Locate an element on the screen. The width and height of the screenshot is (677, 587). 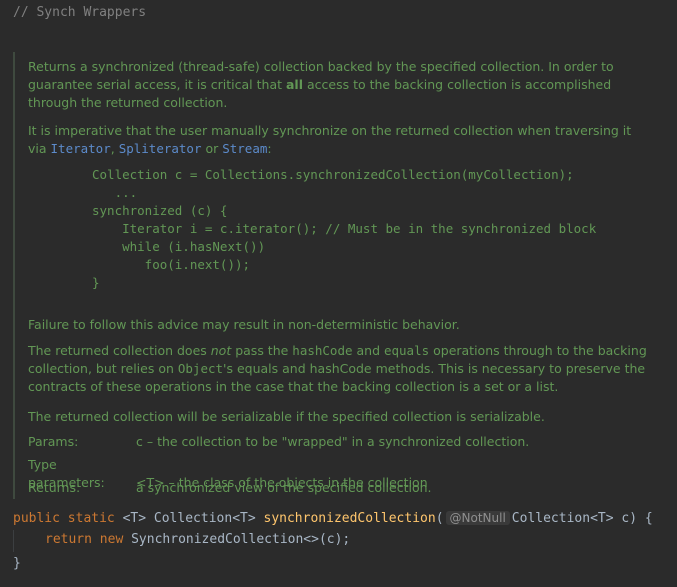
param-name: c) { is located at coordinates (633, 518).